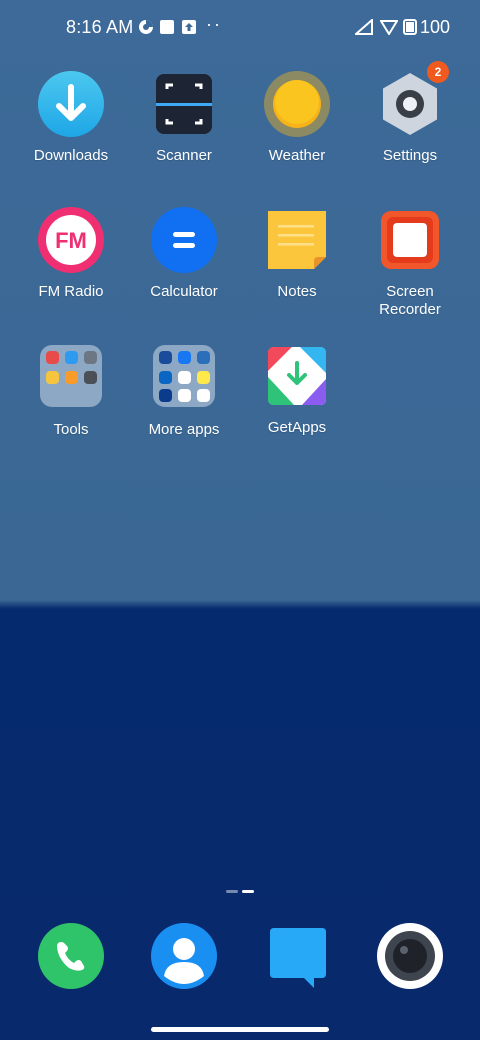 Image resolution: width=480 pixels, height=1040 pixels. I want to click on fm-radio-icon: FM, so click(71, 240).